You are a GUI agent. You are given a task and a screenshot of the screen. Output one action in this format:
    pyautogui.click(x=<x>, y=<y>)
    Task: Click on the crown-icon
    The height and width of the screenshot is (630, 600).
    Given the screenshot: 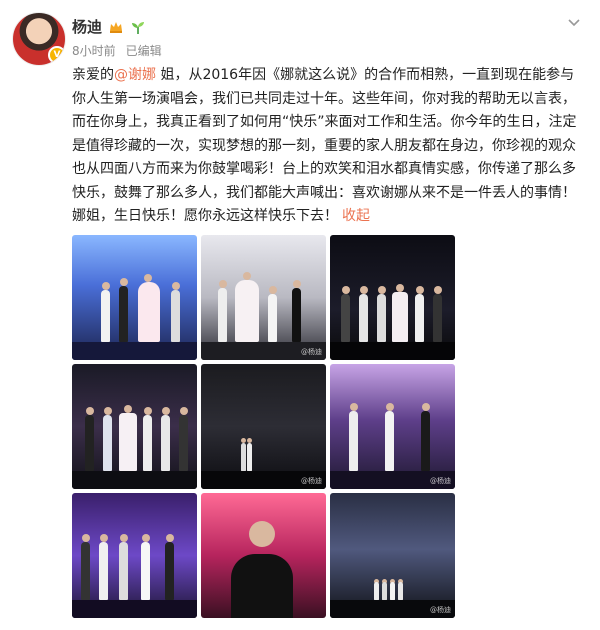 What is the action you would take?
    pyautogui.click(x=116, y=27)
    